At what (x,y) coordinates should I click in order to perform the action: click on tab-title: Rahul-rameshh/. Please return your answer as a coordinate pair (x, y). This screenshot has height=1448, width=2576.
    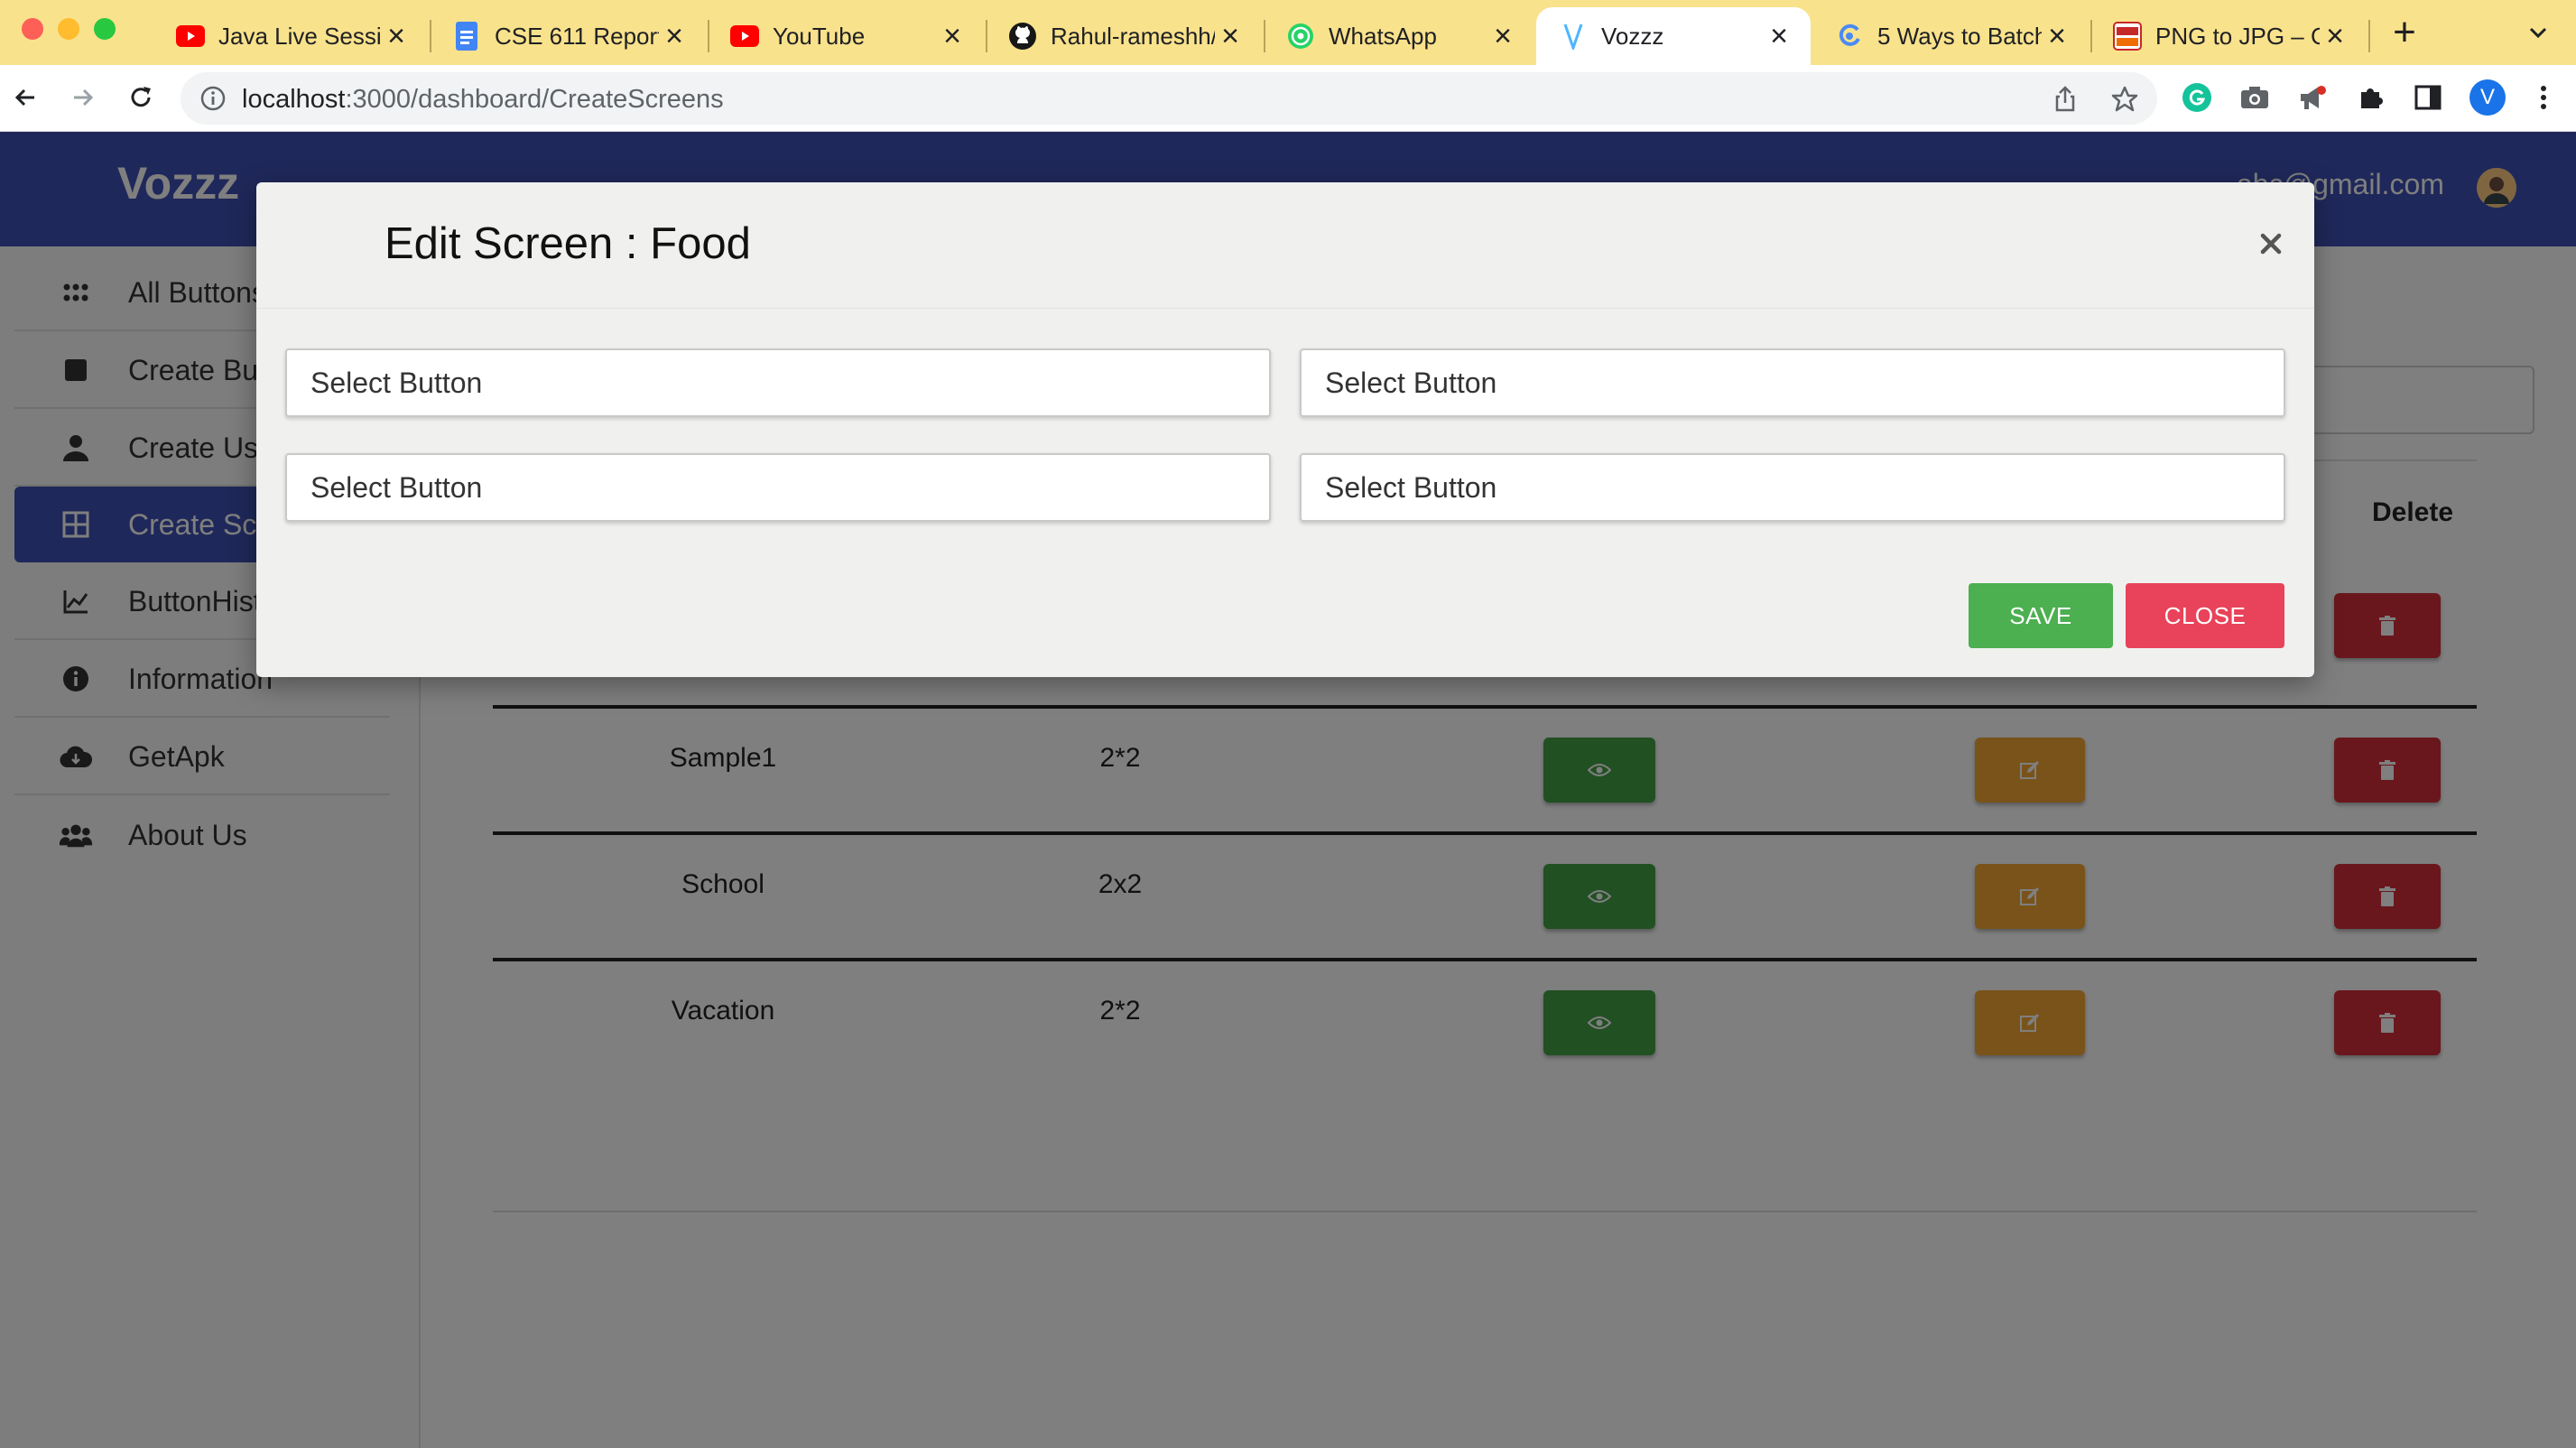
    Looking at the image, I should click on (1133, 36).